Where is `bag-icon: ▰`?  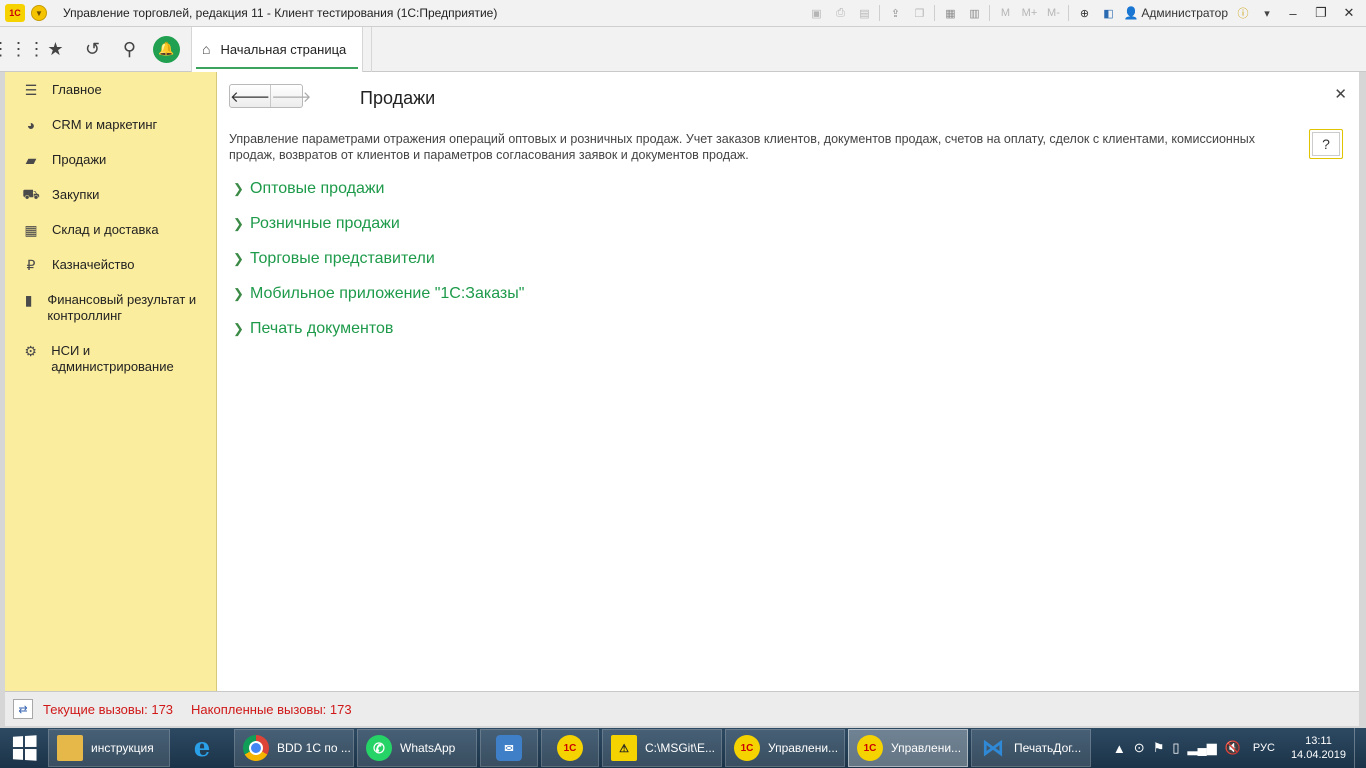 bag-icon: ▰ is located at coordinates (31, 159).